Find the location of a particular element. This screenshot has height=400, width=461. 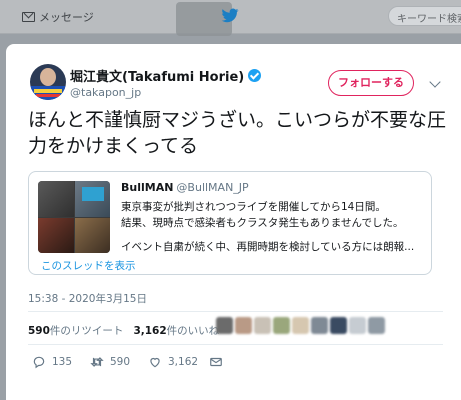

twitter-bird-icon is located at coordinates (230, 16).